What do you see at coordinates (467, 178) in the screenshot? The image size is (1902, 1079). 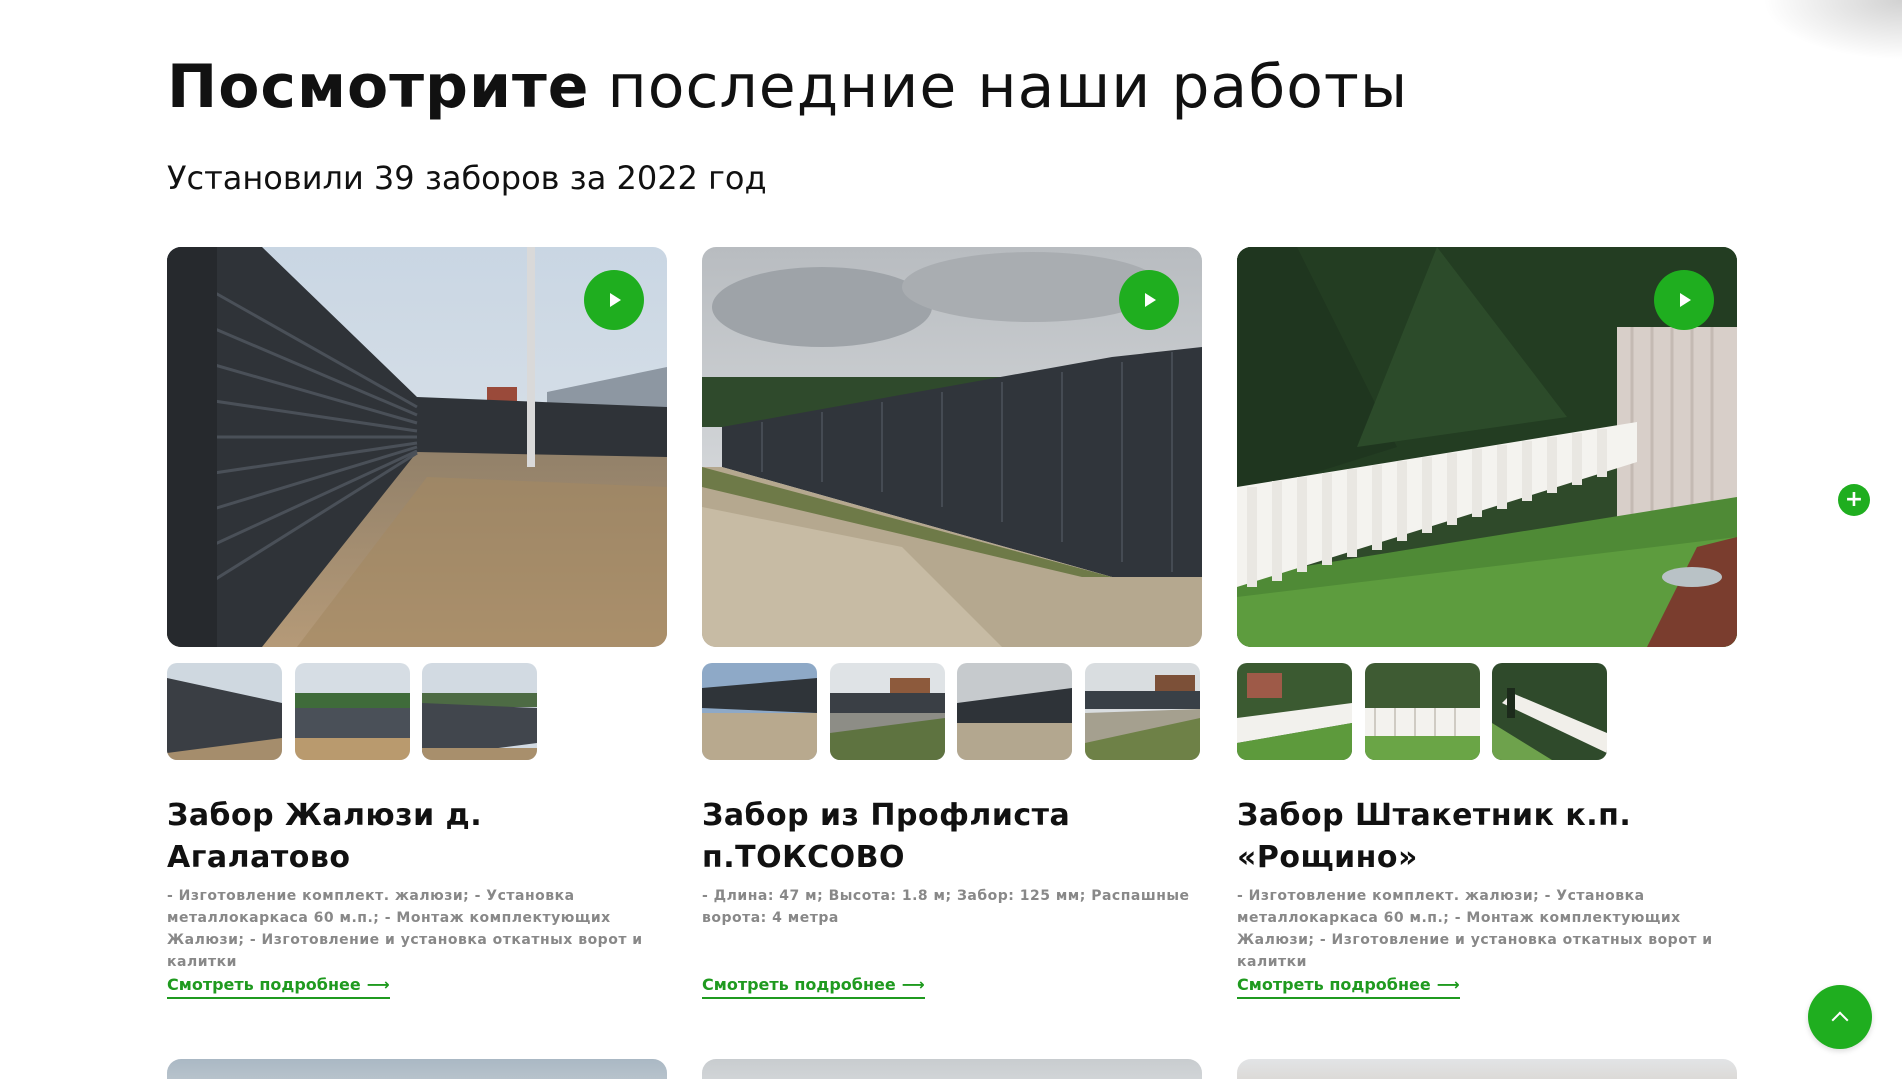 I see `section-subtitle: Установили 39 заборов за 2022 год` at bounding box center [467, 178].